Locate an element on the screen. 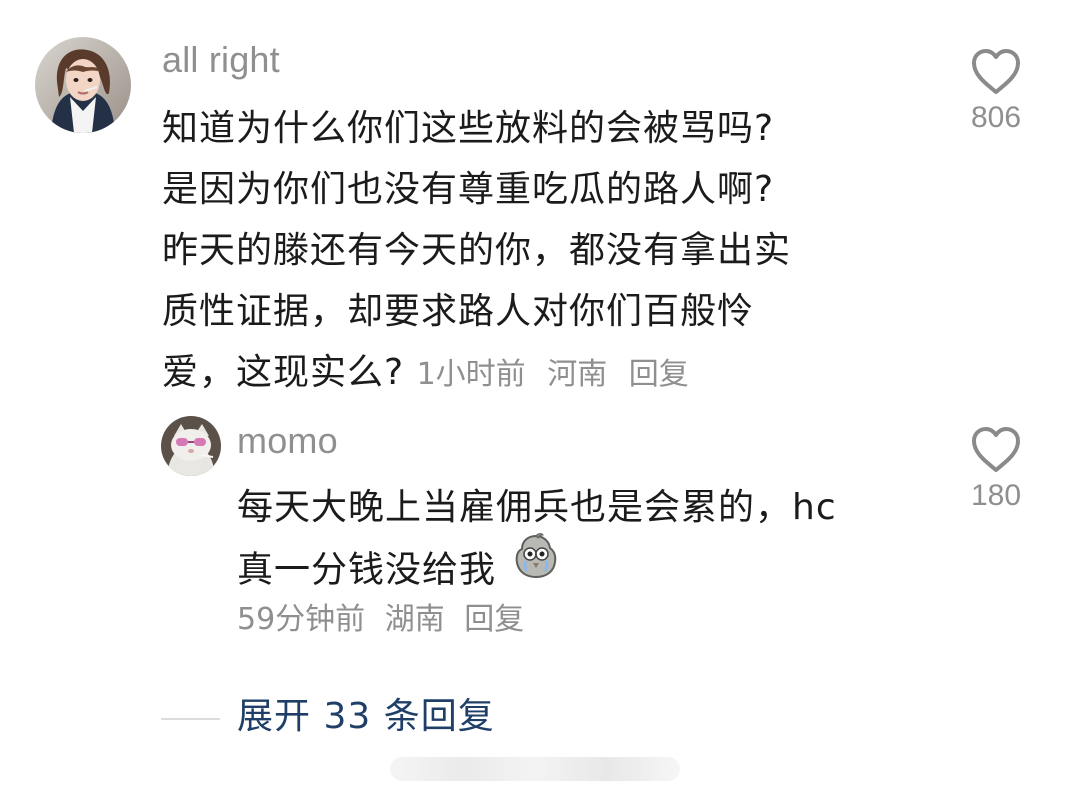 The height and width of the screenshot is (791, 1069). expand-replies-label: 展开 33 条回复 is located at coordinates (366, 716).